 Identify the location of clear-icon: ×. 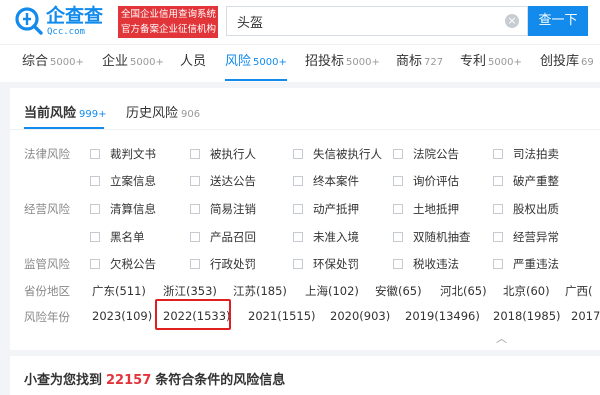
(512, 21).